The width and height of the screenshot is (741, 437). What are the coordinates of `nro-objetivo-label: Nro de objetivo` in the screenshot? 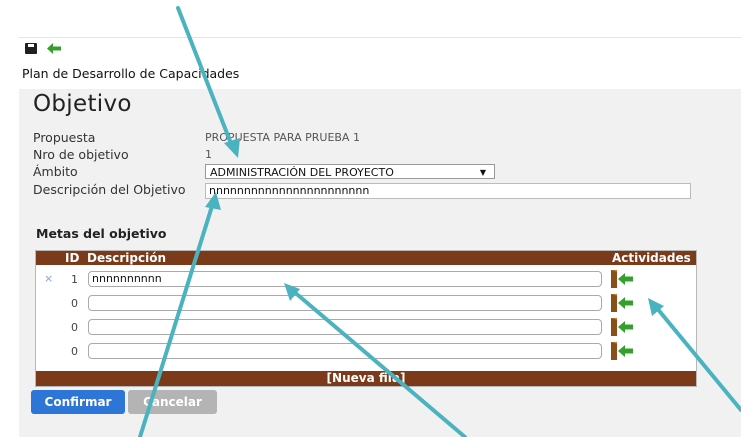 It's located at (81, 154).